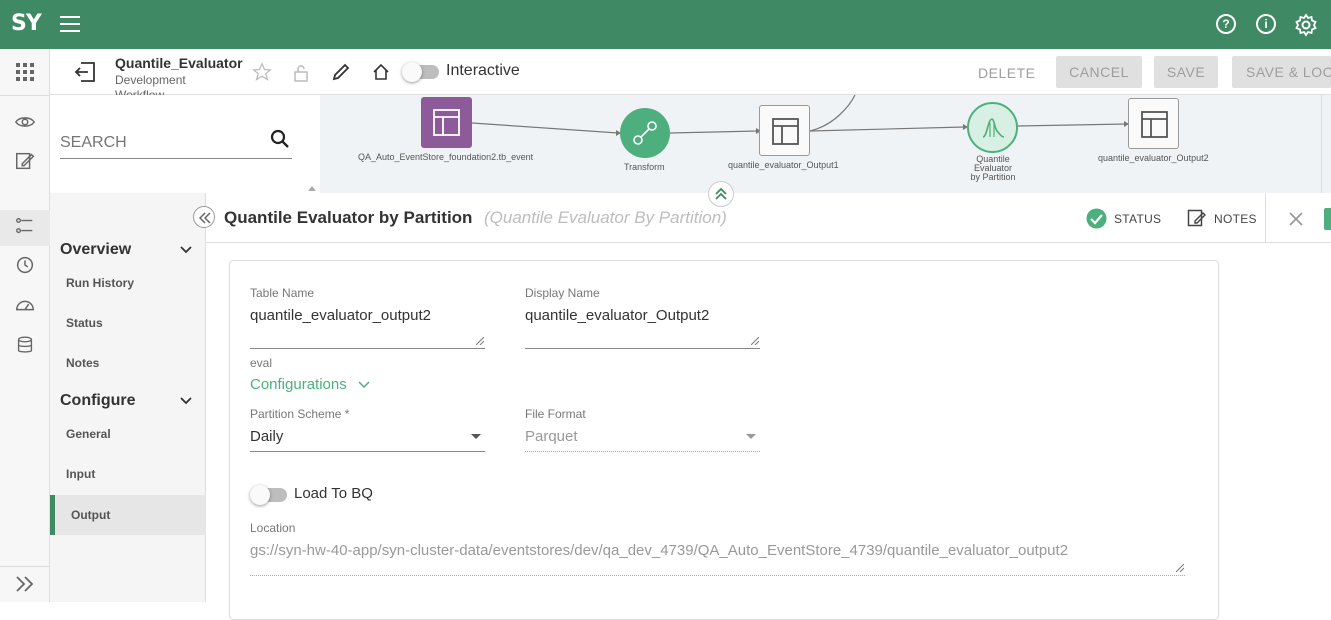  I want to click on expand-rail-icon, so click(25, 584).